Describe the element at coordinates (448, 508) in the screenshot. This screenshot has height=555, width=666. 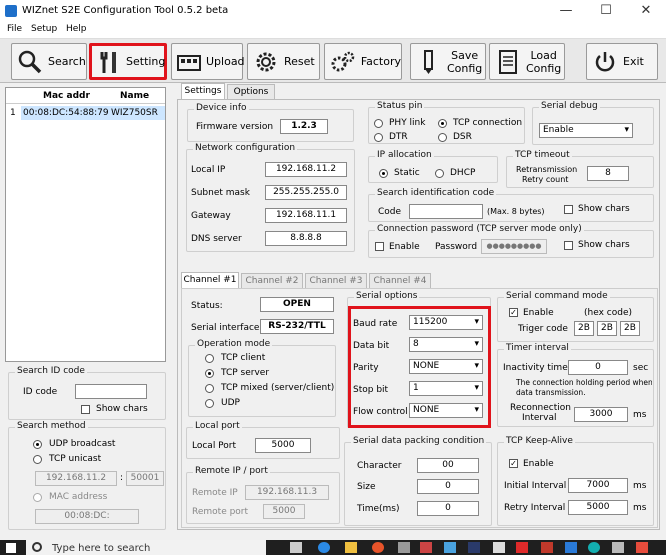
I see `time-input: 0` at that location.